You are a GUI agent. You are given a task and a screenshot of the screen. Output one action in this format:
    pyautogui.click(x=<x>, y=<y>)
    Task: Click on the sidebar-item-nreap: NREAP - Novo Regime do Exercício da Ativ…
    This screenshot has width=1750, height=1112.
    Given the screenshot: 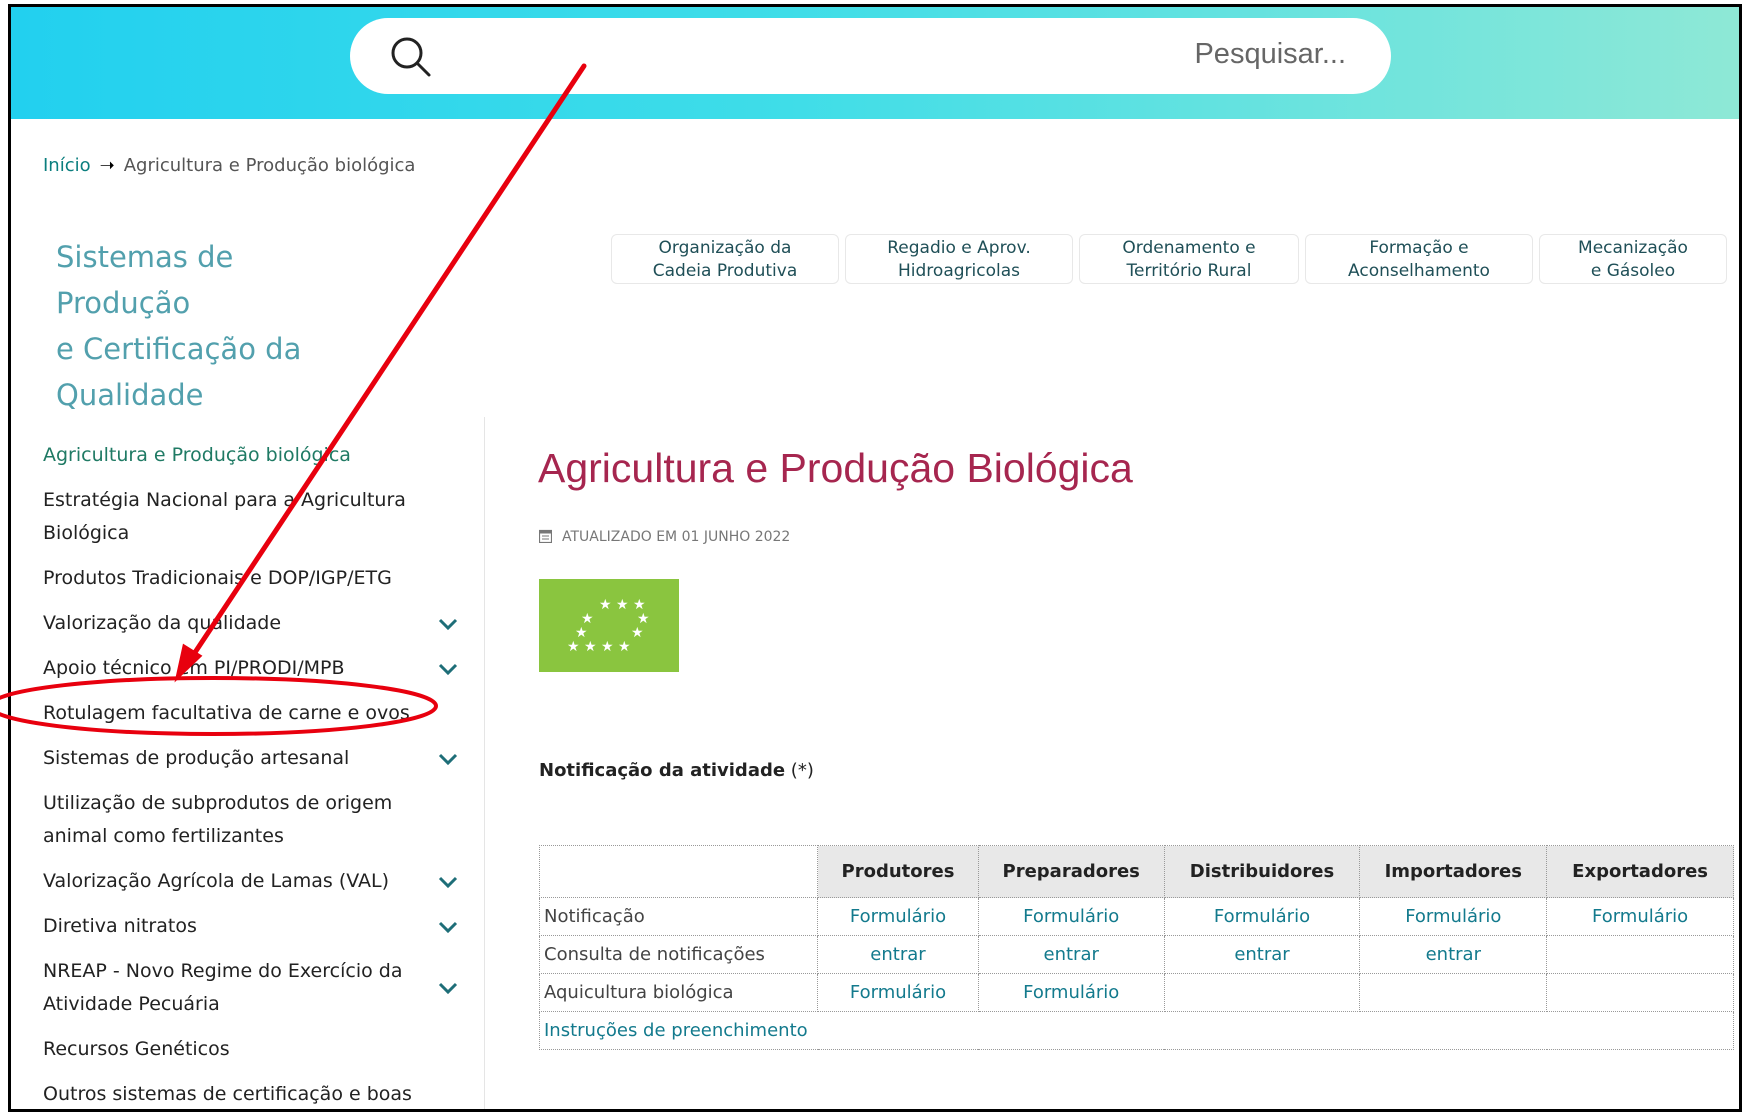 What is the action you would take?
    pyautogui.click(x=258, y=988)
    